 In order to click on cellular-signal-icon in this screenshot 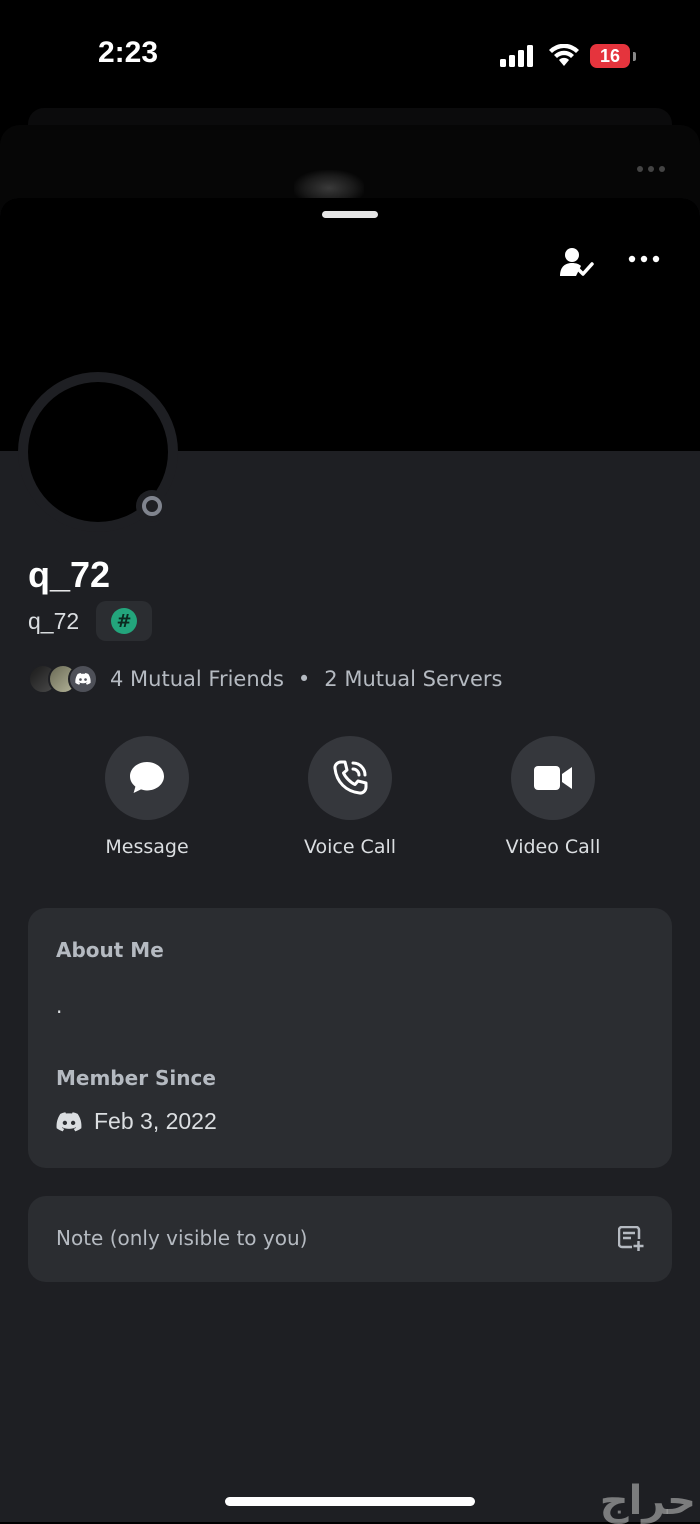, I will do `click(516, 56)`.